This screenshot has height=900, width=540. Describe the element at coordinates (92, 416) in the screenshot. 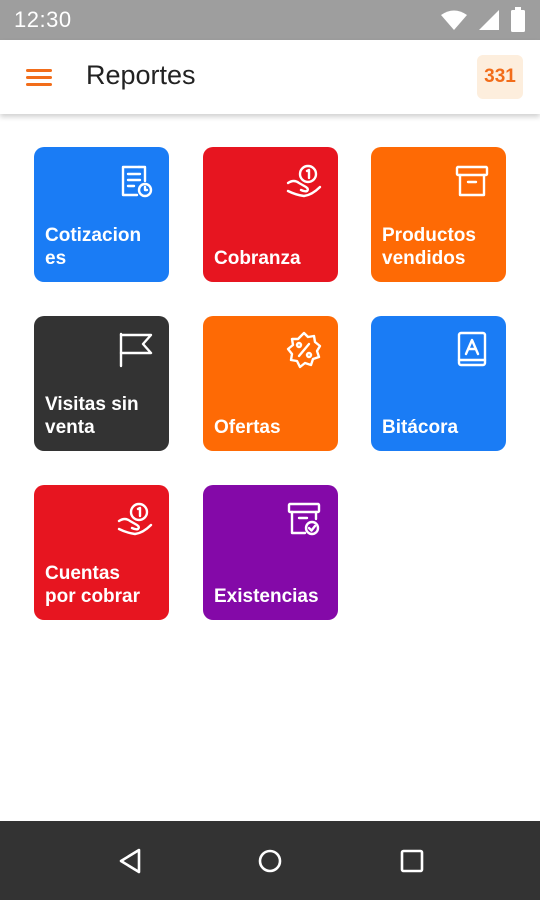

I see `tile-label: Visitas sin venta` at that location.